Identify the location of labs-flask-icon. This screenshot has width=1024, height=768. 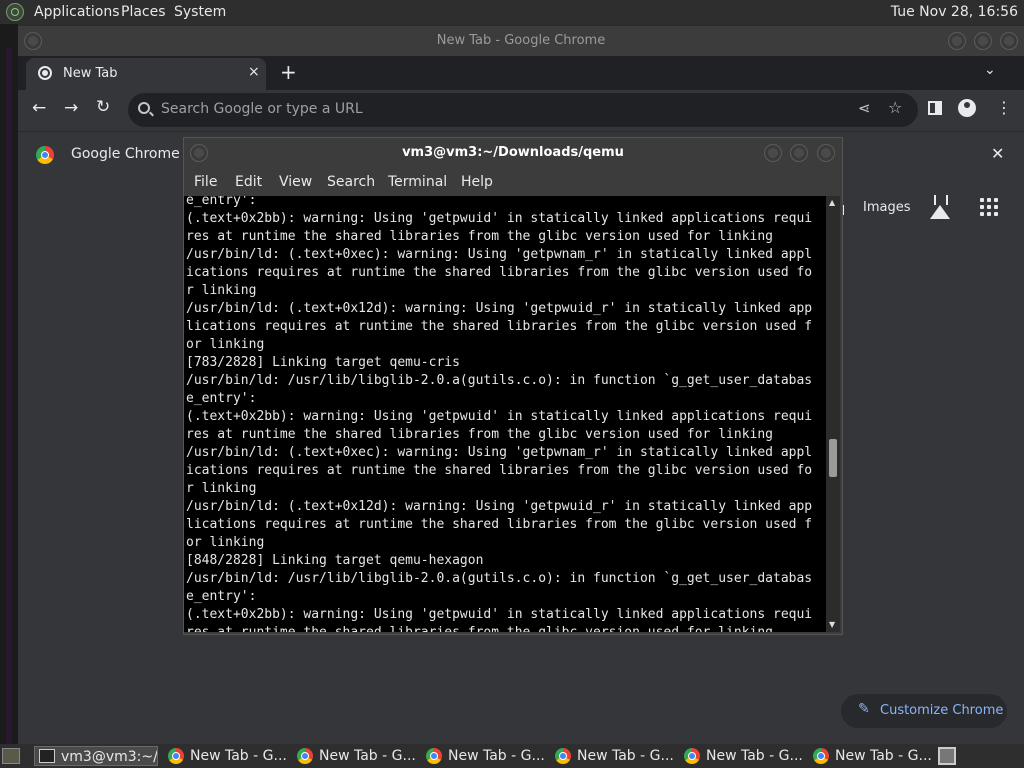
(940, 207).